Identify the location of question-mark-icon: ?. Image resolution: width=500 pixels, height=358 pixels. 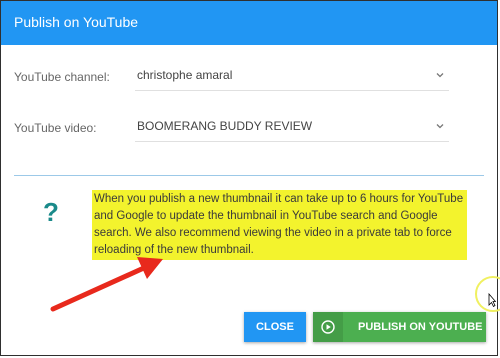
(51, 212).